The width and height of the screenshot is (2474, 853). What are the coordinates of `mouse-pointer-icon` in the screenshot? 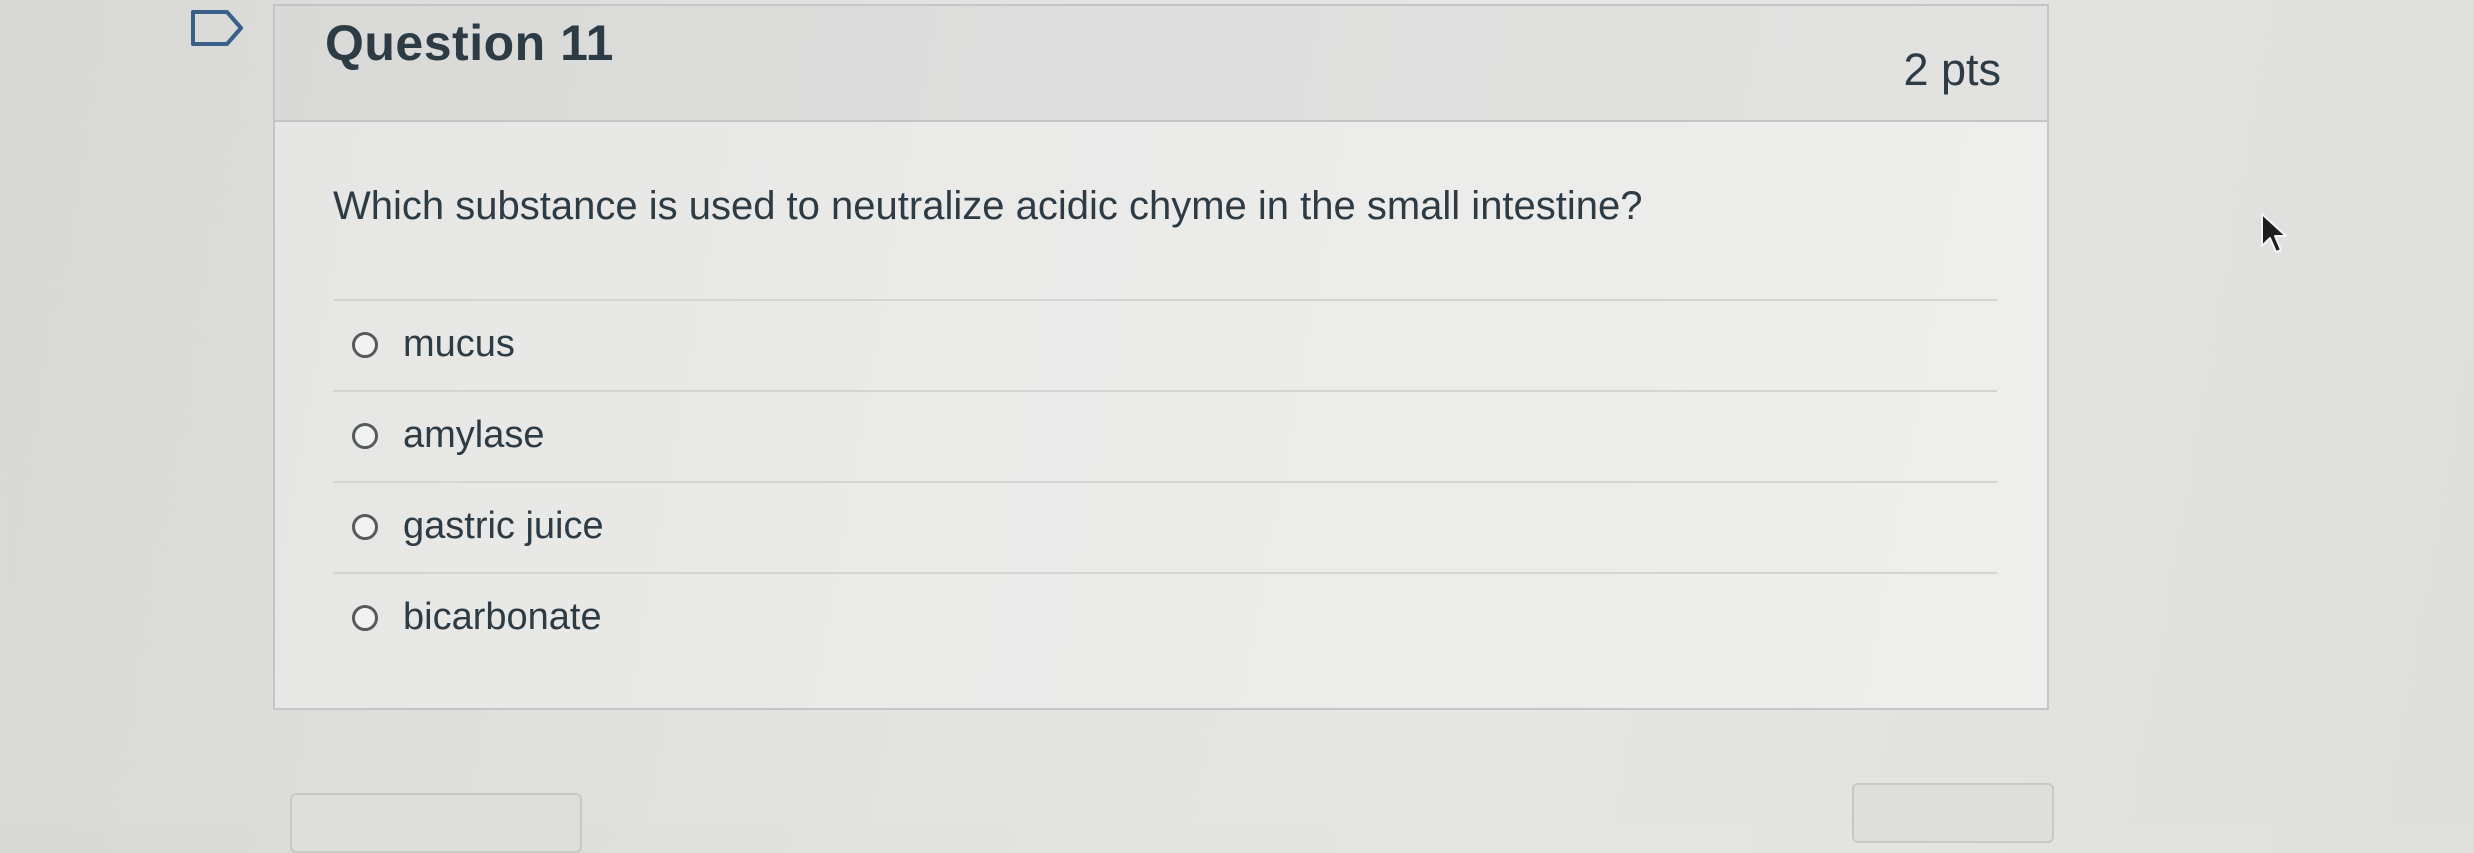 It's located at (2274, 233).